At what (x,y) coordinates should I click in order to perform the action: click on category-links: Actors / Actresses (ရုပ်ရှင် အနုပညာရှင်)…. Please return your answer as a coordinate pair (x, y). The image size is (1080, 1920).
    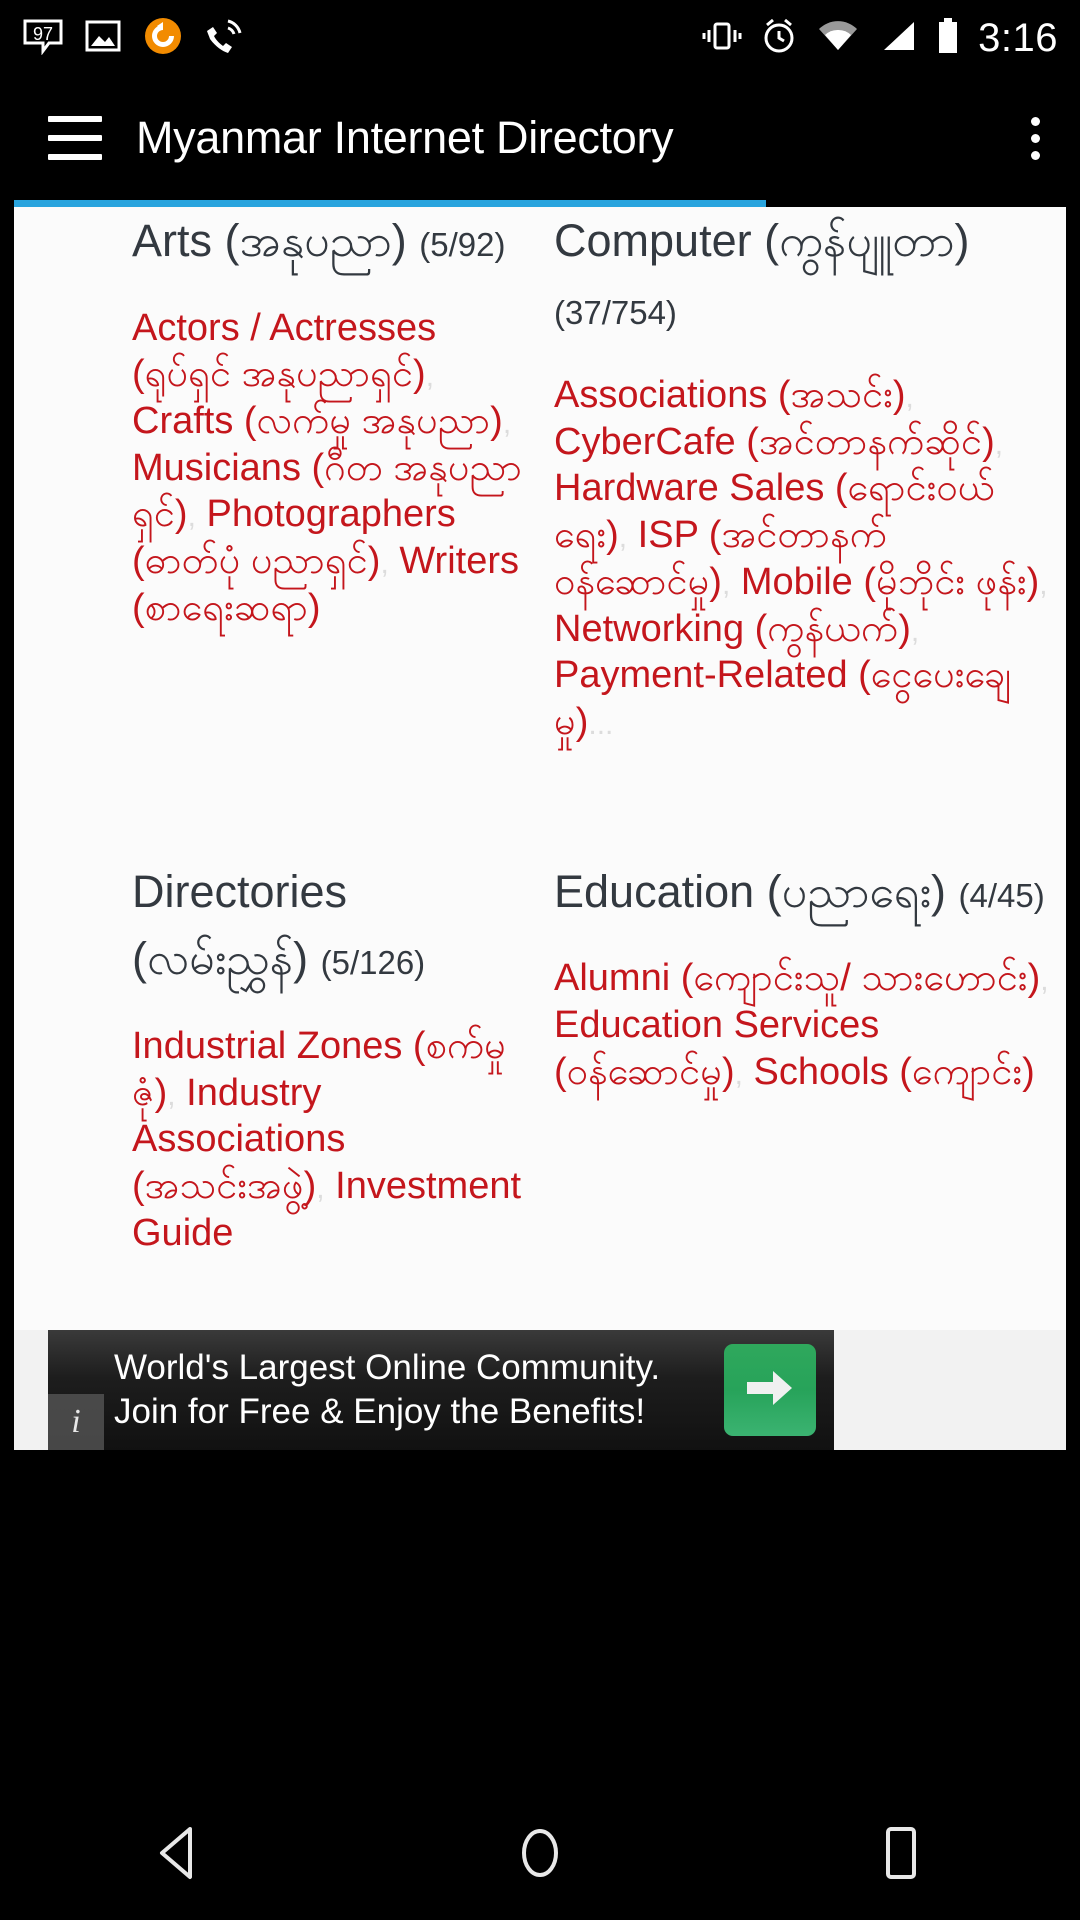
    Looking at the image, I should click on (331, 468).